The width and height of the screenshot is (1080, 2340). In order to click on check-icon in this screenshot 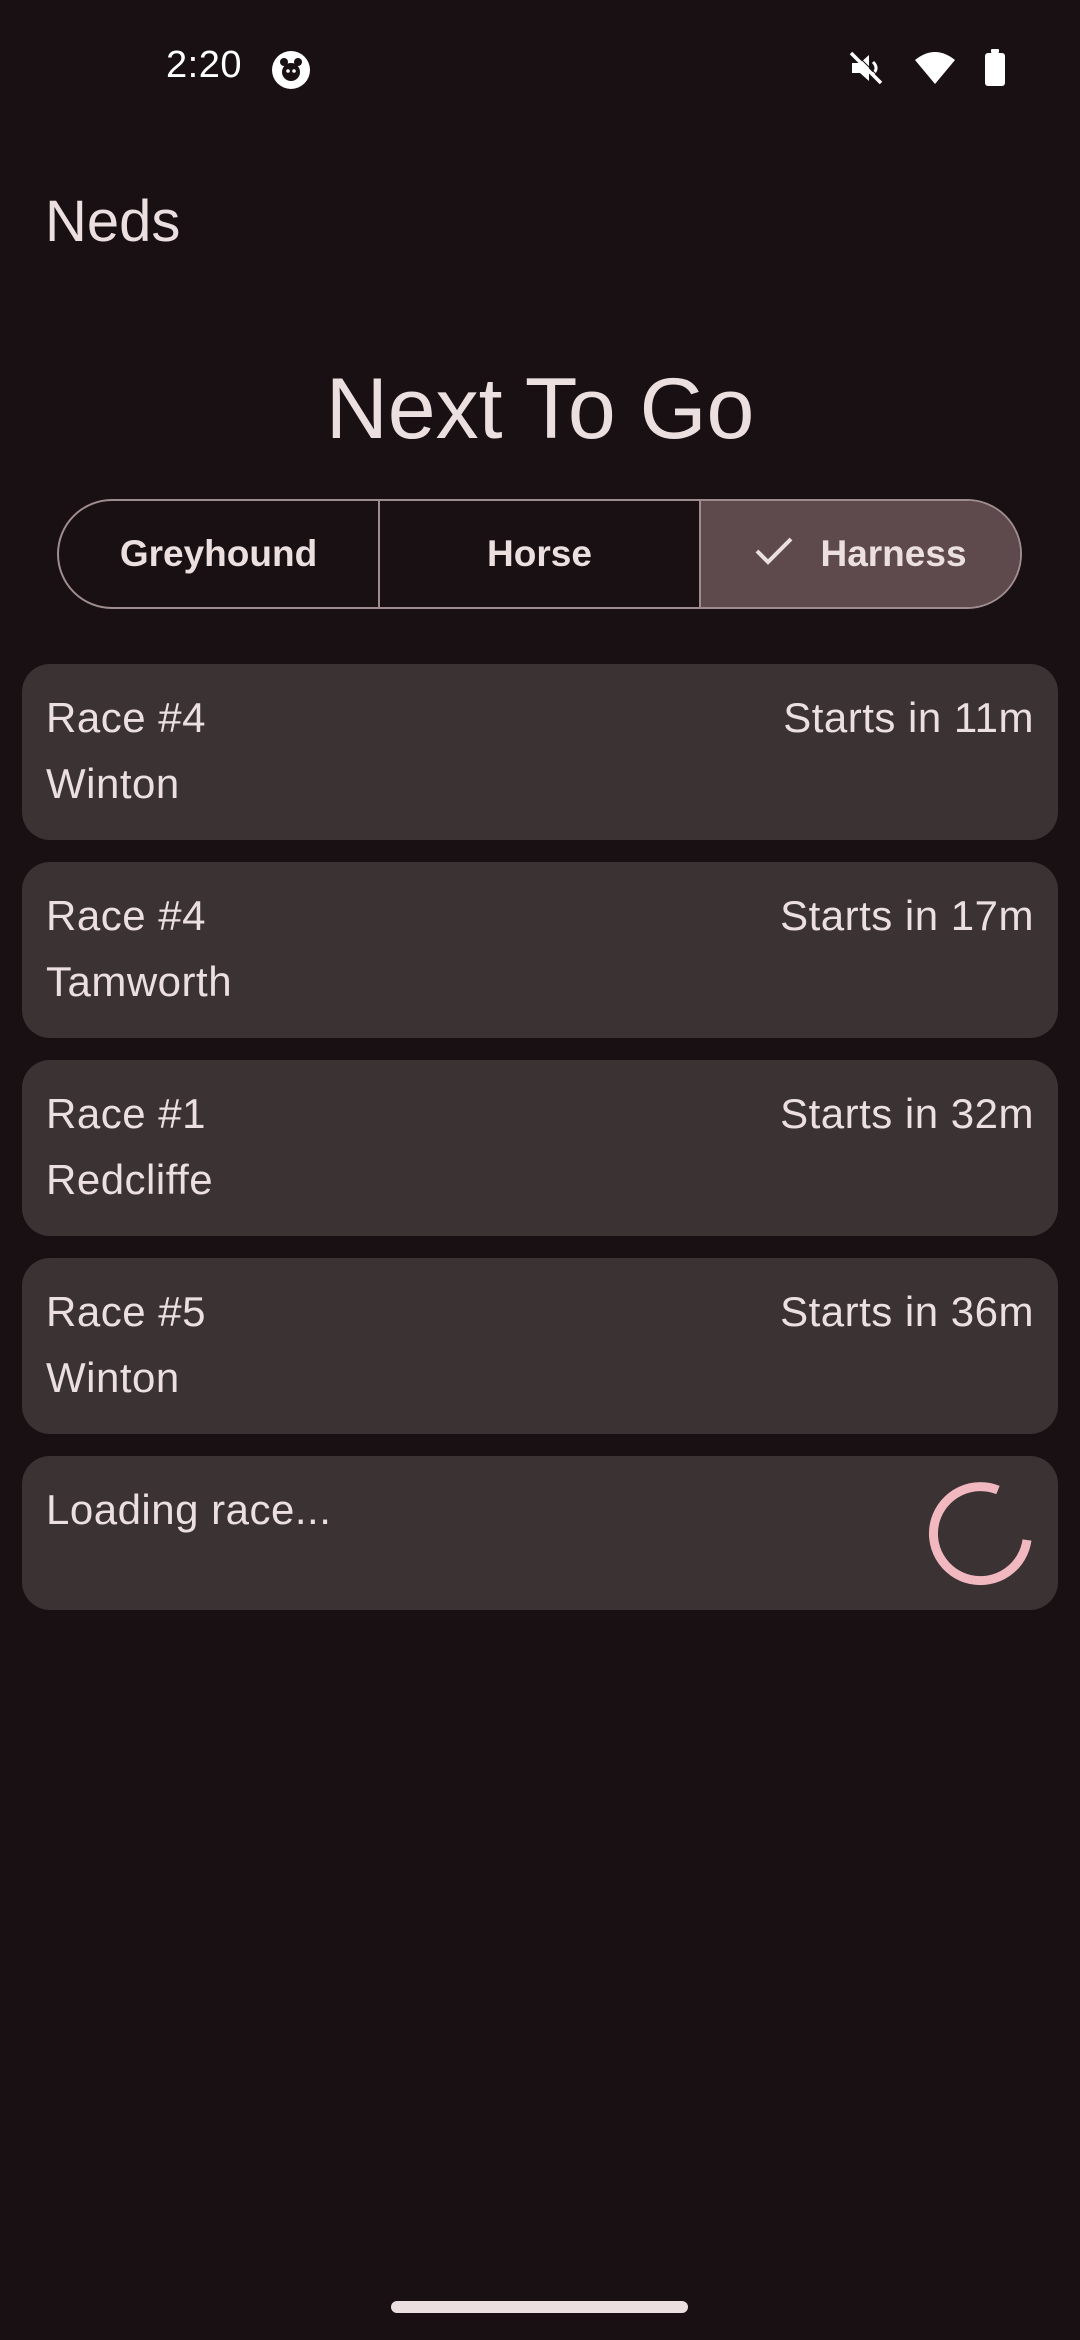, I will do `click(774, 554)`.